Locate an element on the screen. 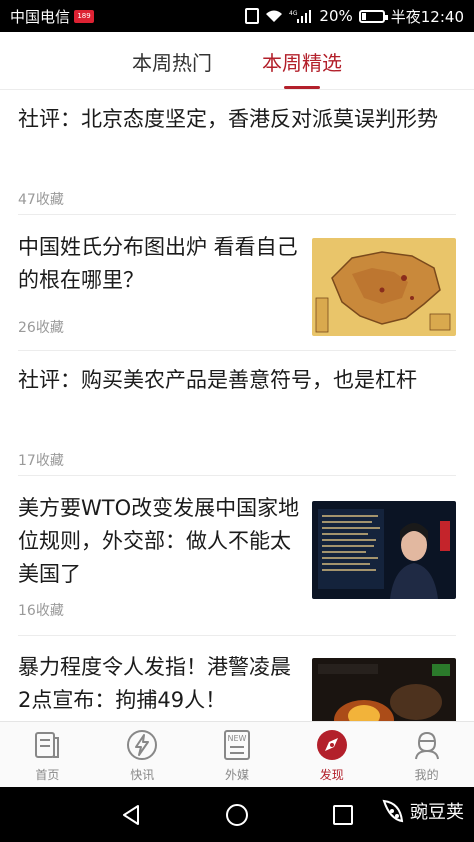  bottom-nav: 首页 快讯 NEW 外媒 发现 我的 is located at coordinates (237, 754).